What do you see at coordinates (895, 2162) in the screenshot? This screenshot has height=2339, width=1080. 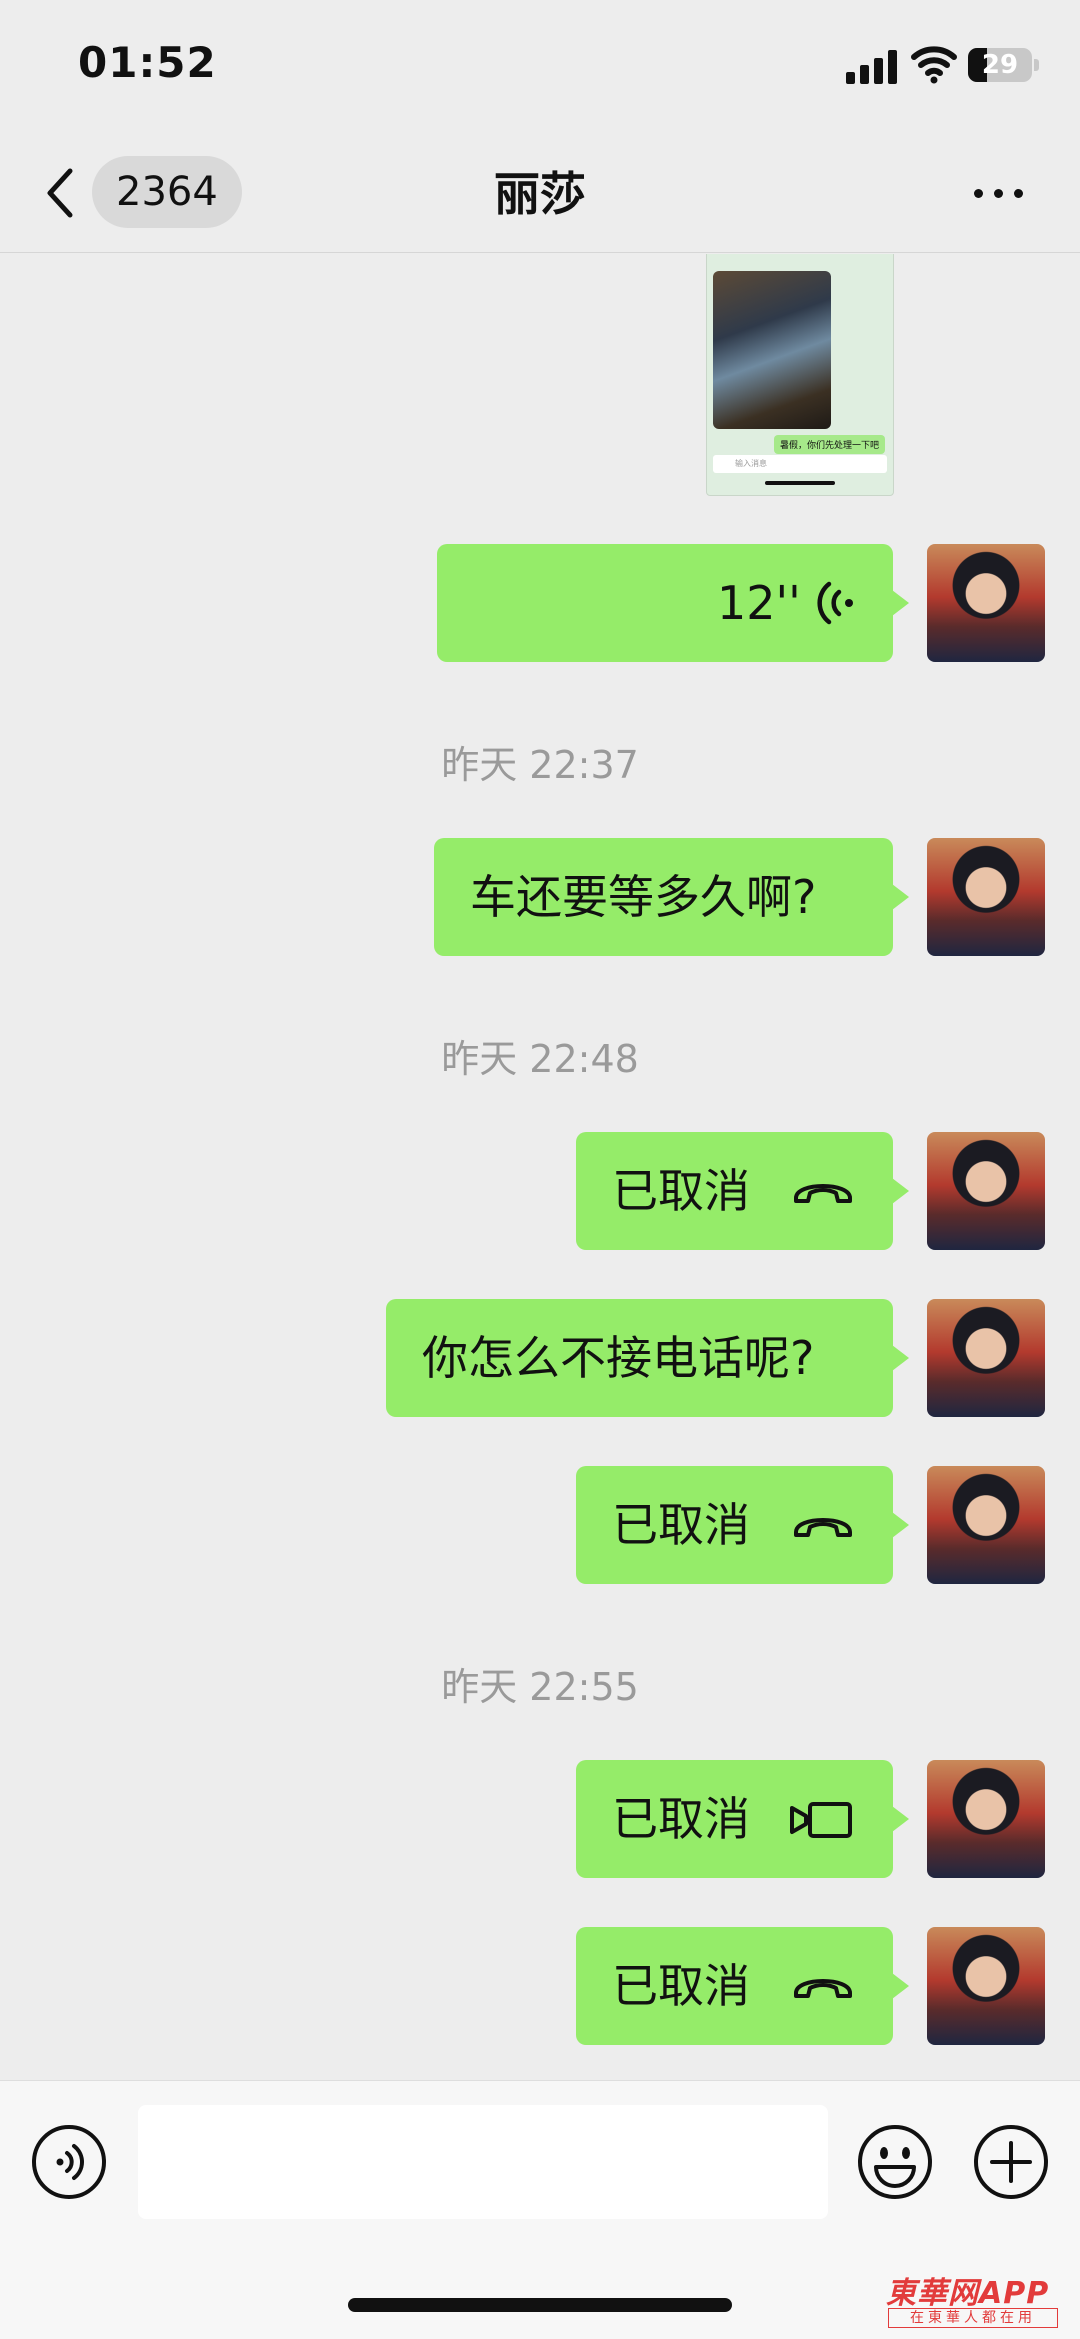 I see `emoji-icon` at bounding box center [895, 2162].